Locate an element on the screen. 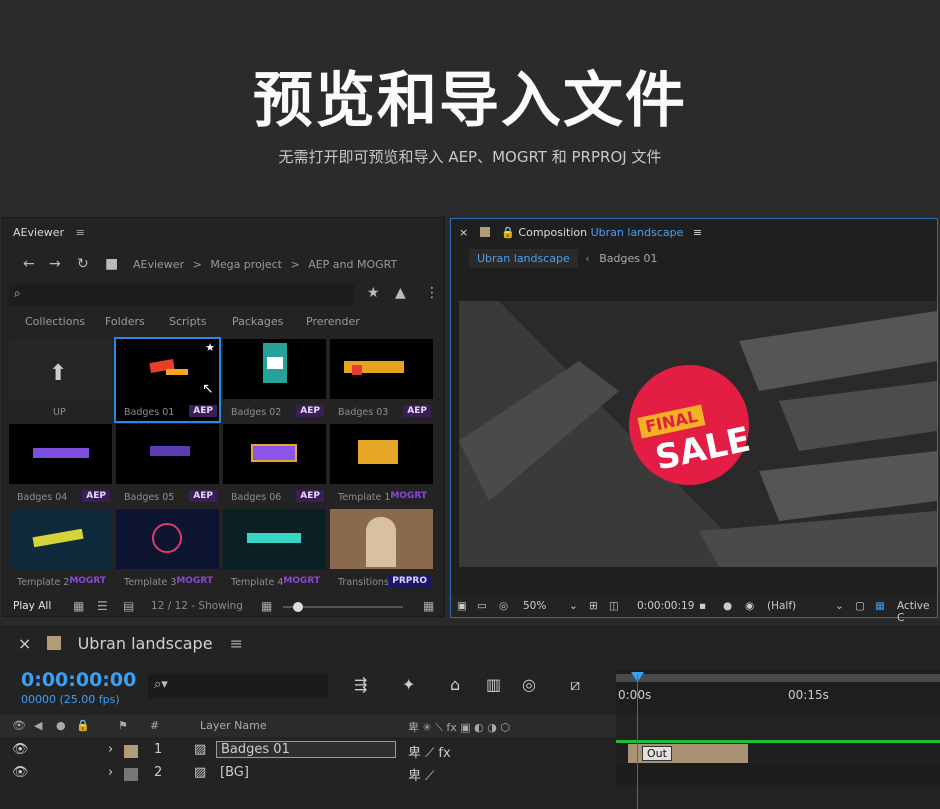 Image resolution: width=940 pixels, height=809 pixels. playhead-line is located at coordinates (637, 742).